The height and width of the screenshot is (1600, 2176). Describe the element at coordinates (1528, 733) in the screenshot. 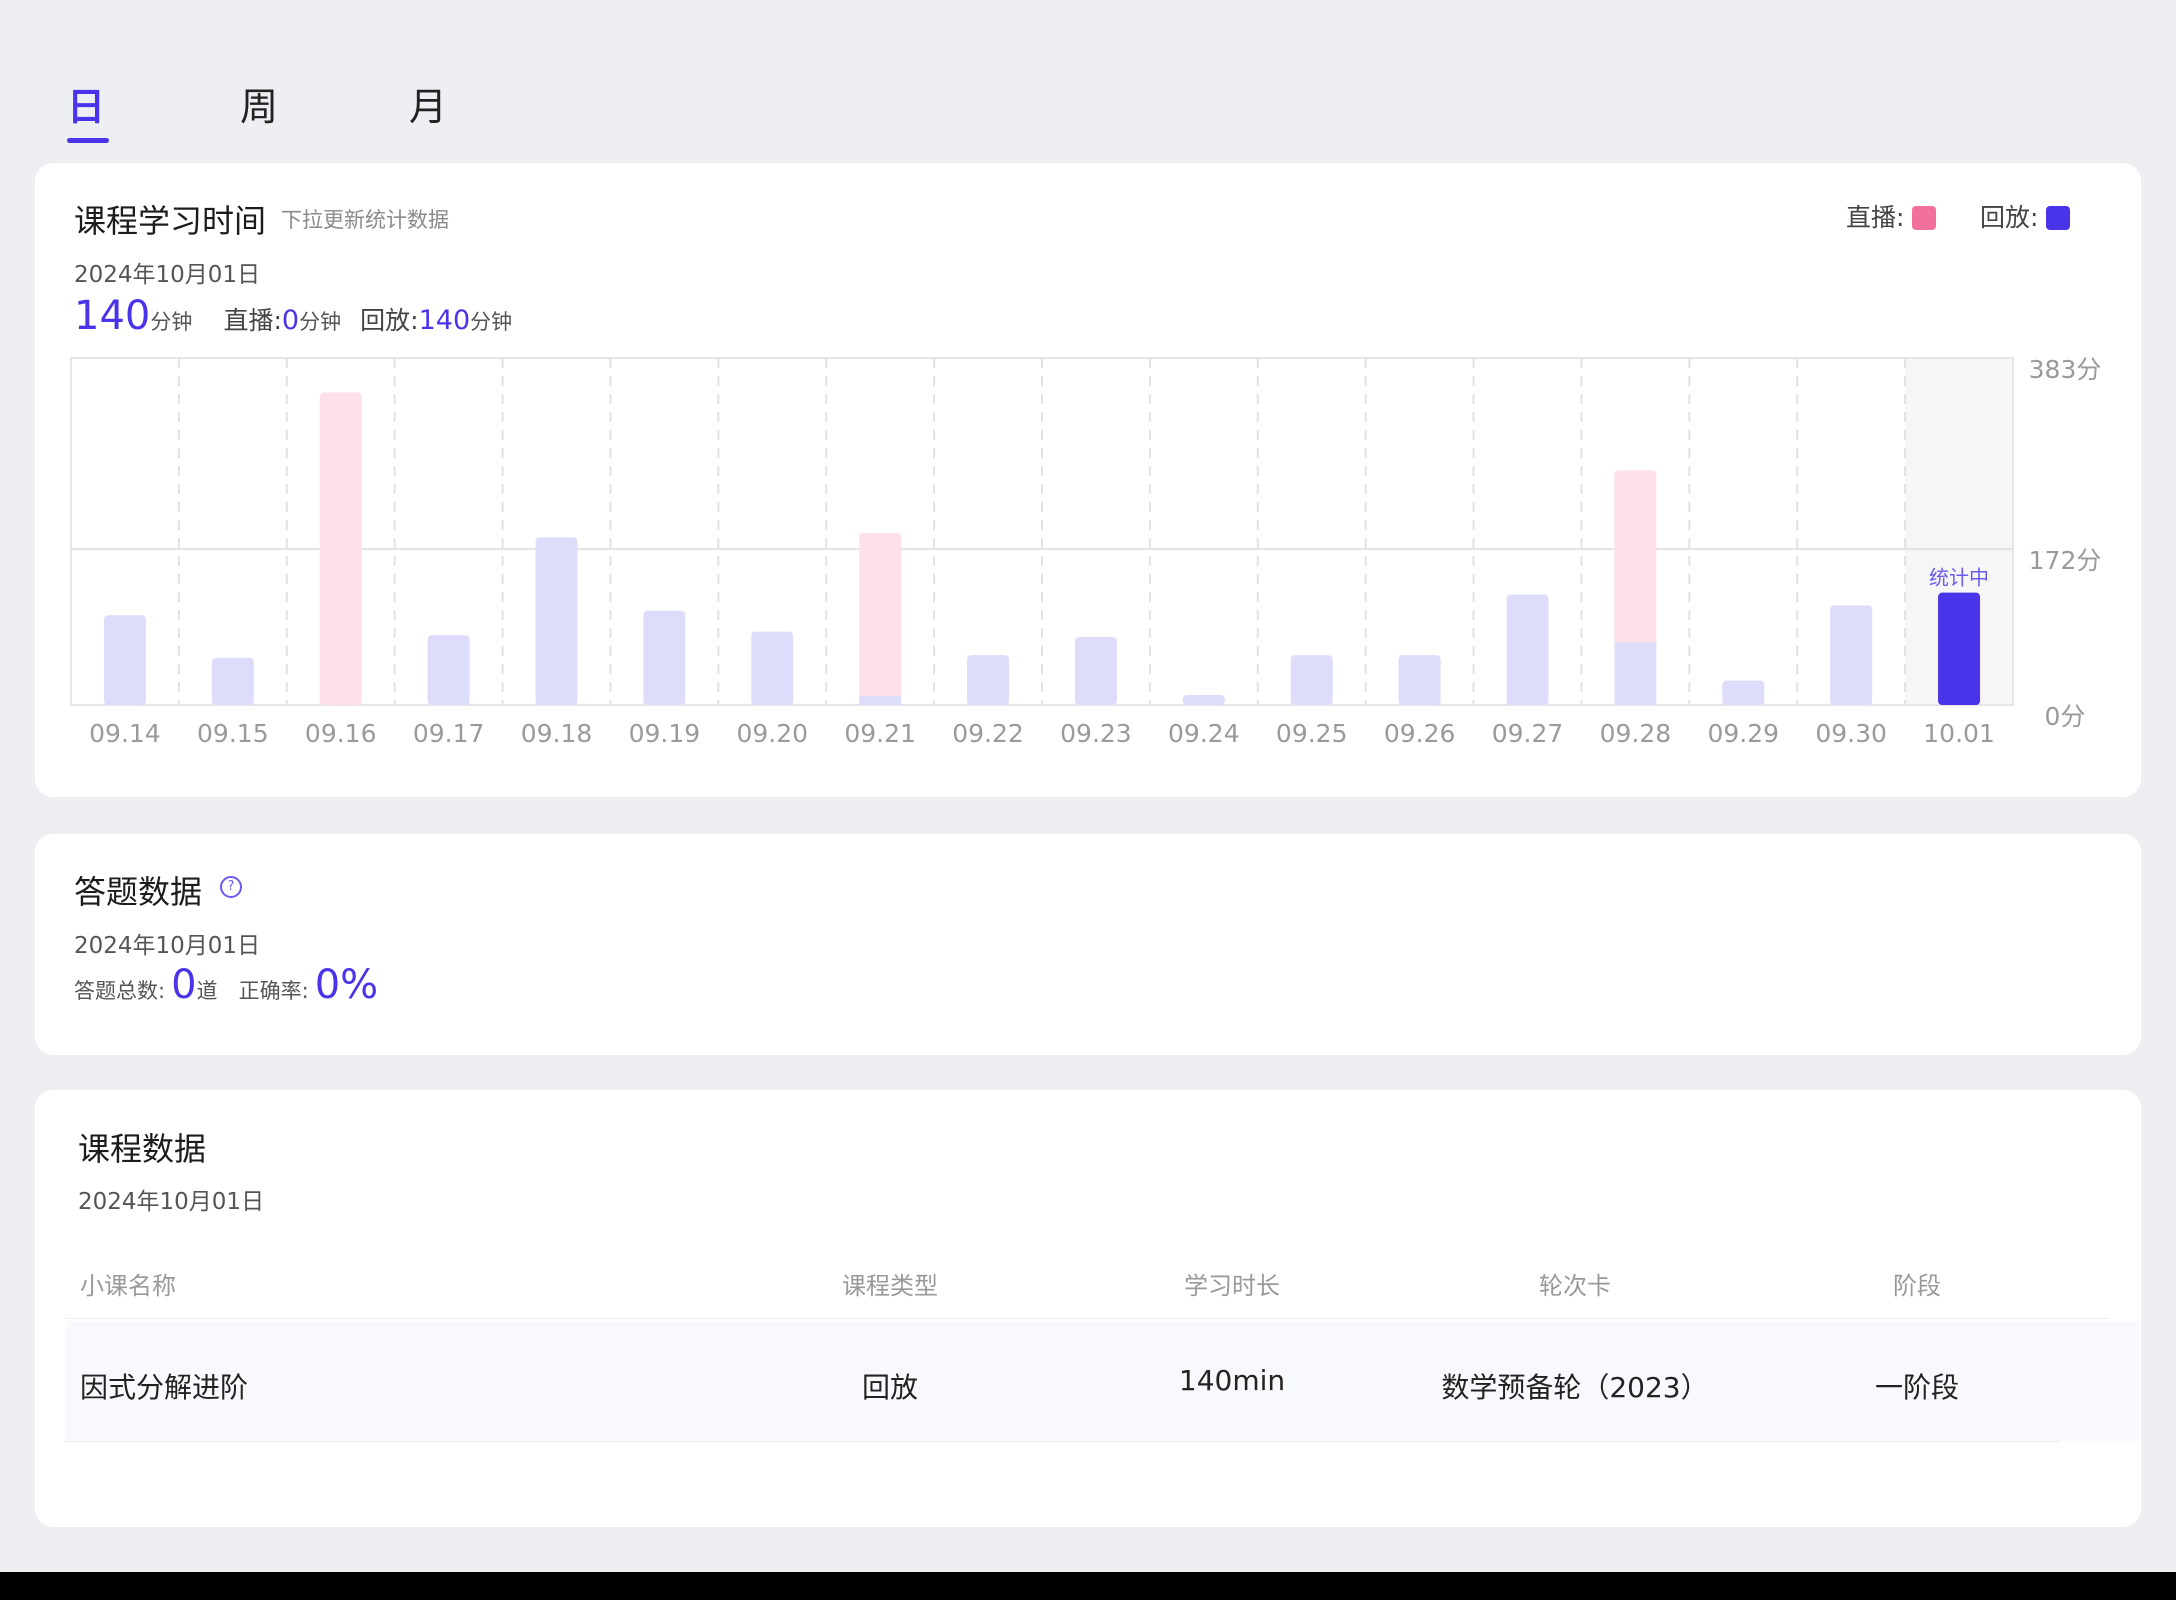

I see `x-tick-label: 09.27` at that location.